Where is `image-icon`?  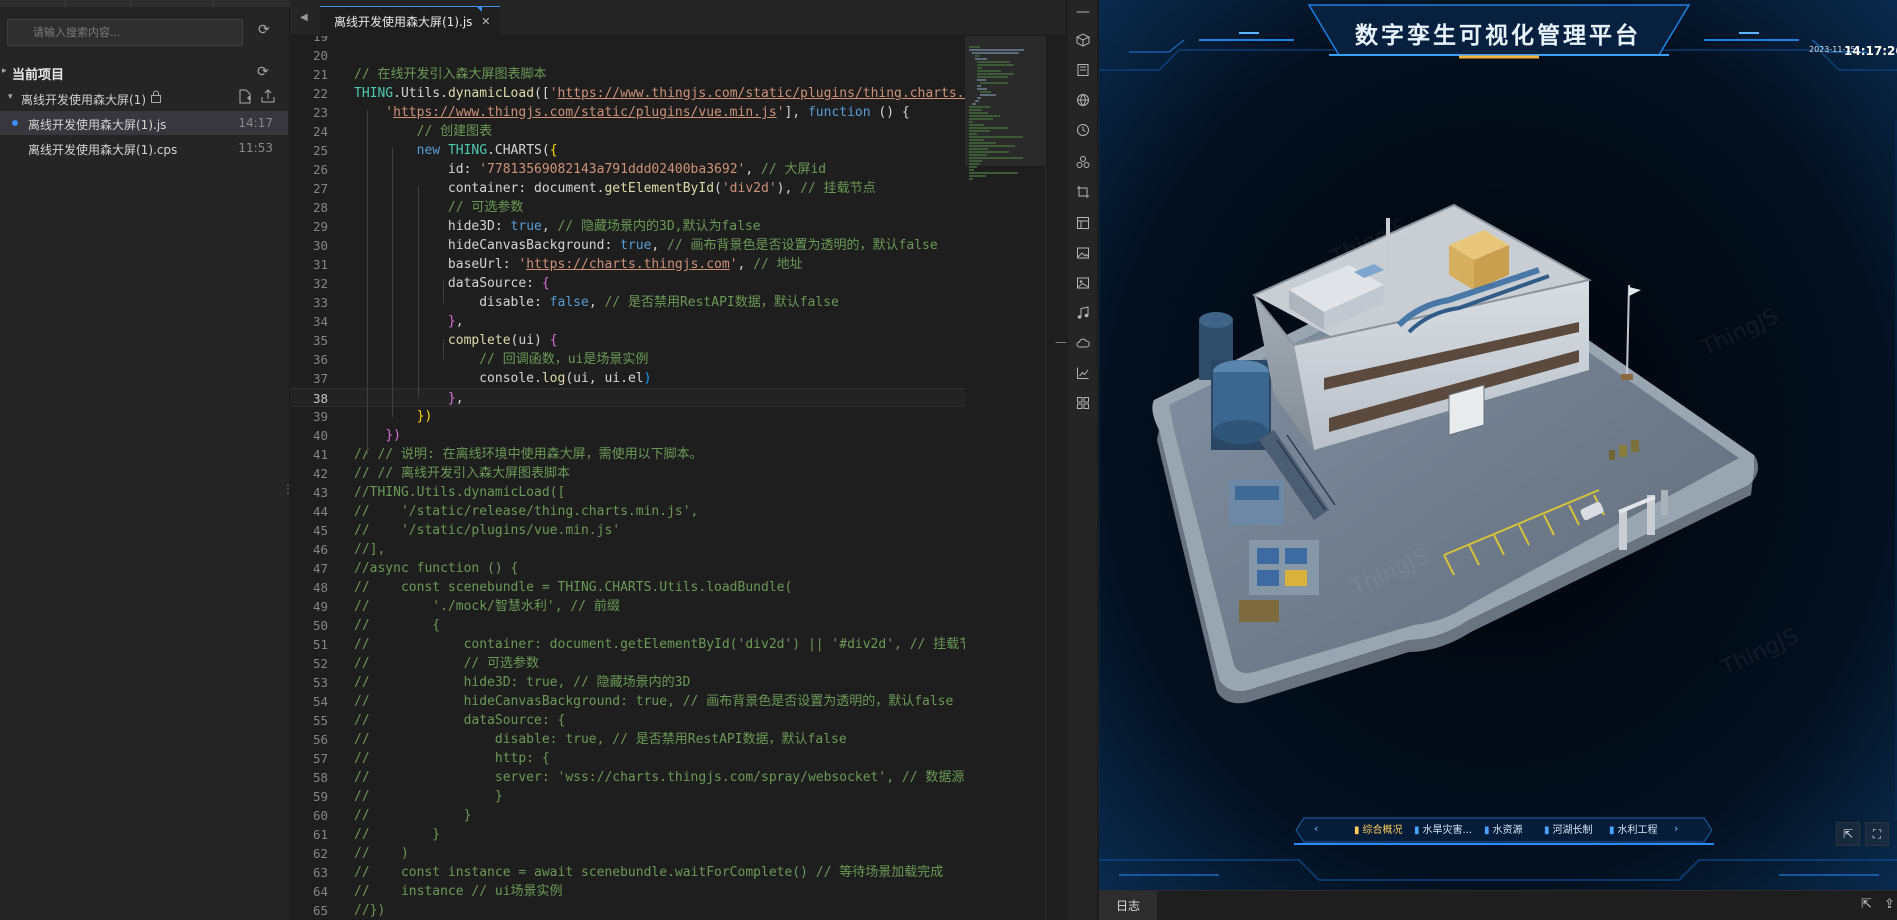
image-icon is located at coordinates (1083, 256).